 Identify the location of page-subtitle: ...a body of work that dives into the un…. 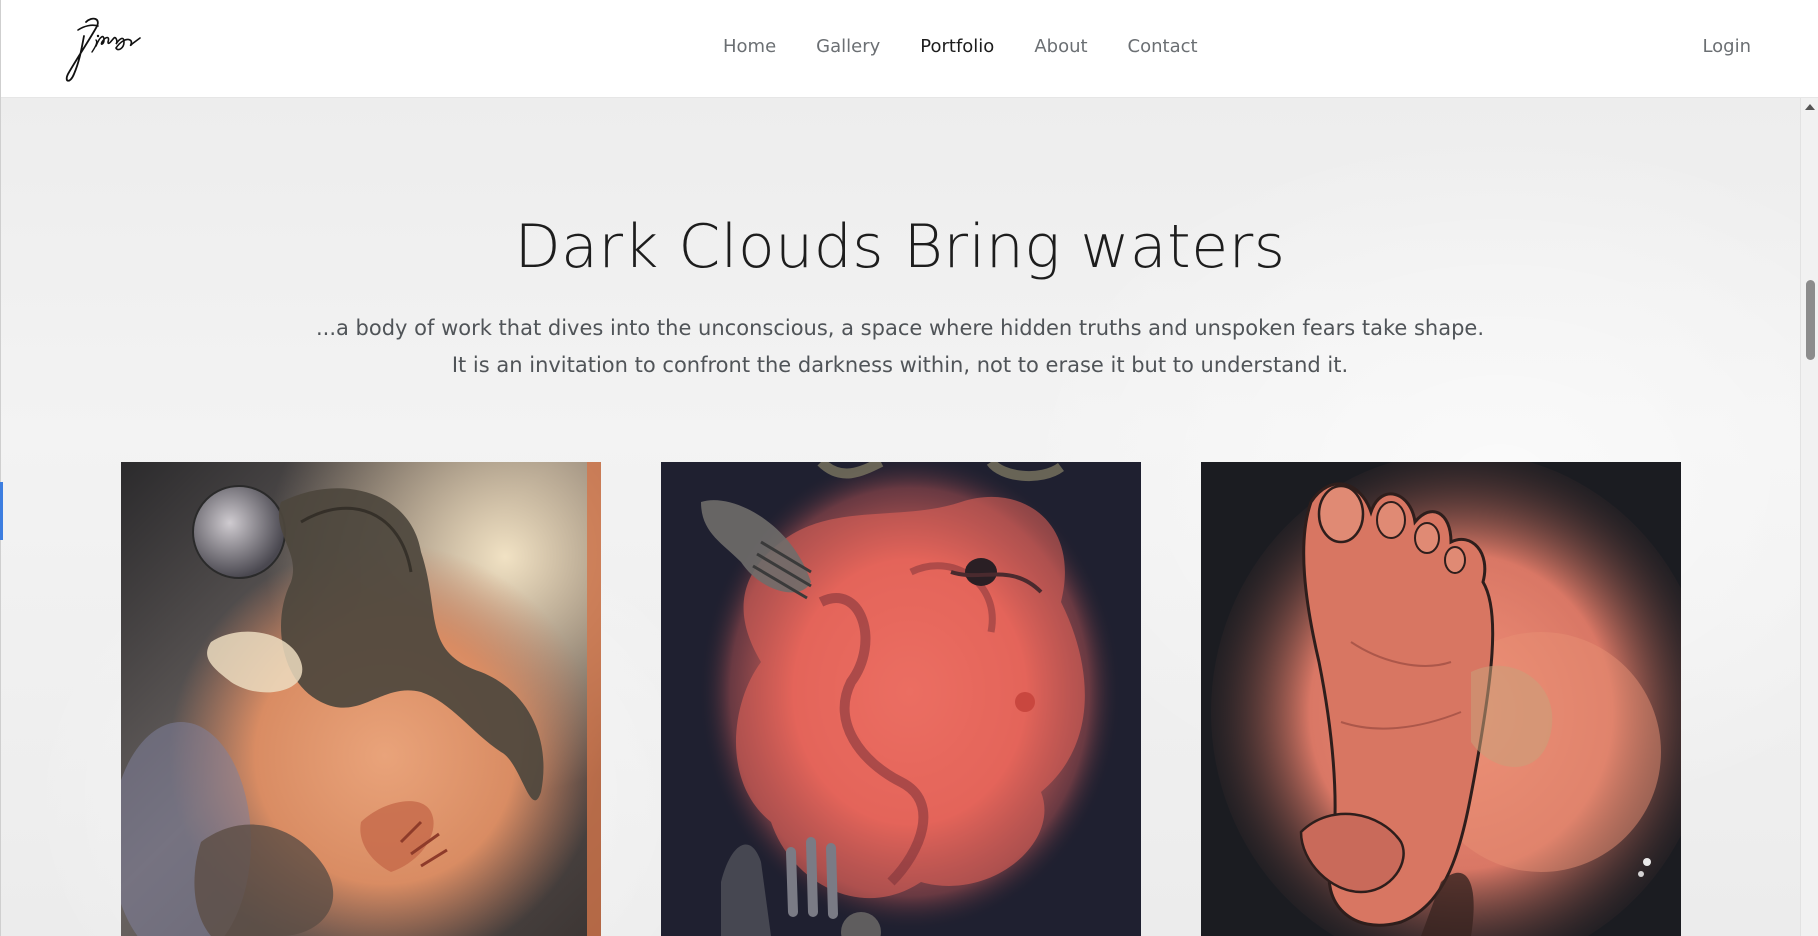
(900, 347).